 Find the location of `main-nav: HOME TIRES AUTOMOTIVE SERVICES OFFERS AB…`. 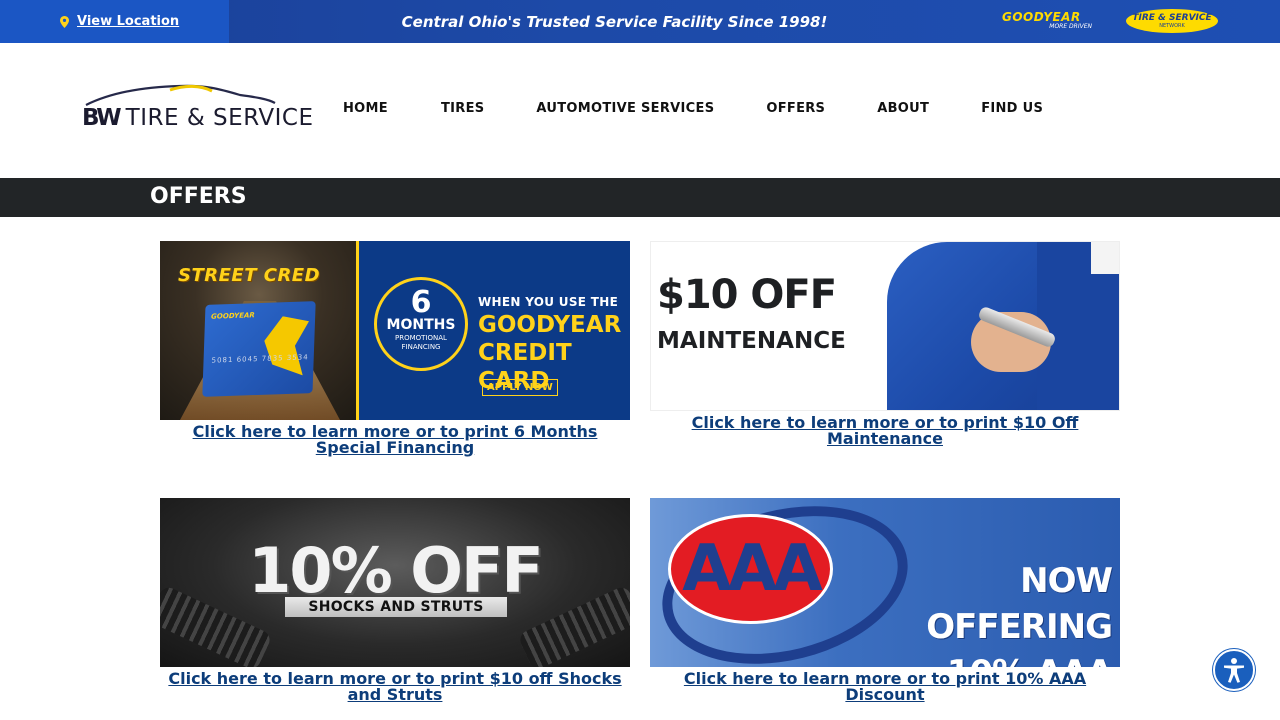

main-nav: HOME TIRES AUTOMOTIVE SERVICES OFFERS AB… is located at coordinates (719, 108).